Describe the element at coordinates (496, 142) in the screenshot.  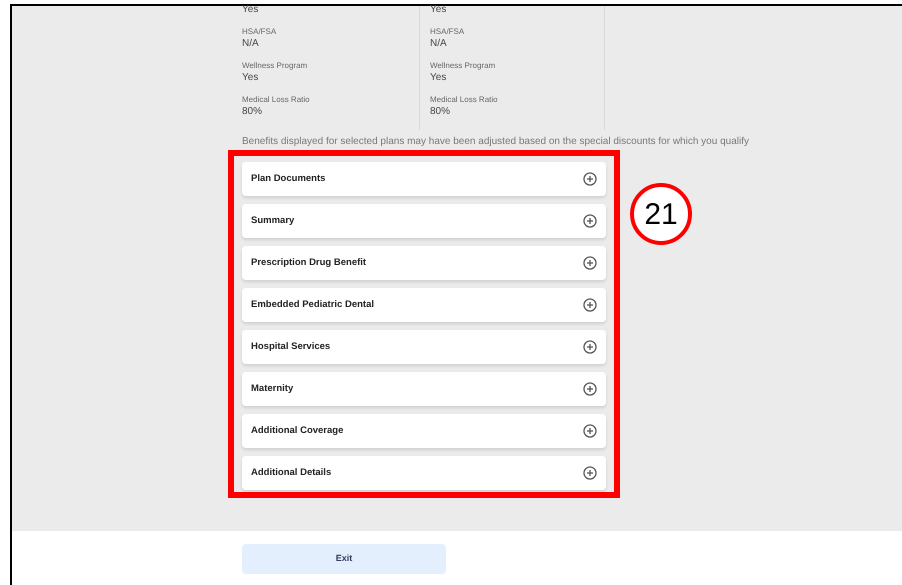
I see `disclaimer-text: Benefits displayed for selected plans may have been adjusted based on the special discounts for which you qualify` at that location.